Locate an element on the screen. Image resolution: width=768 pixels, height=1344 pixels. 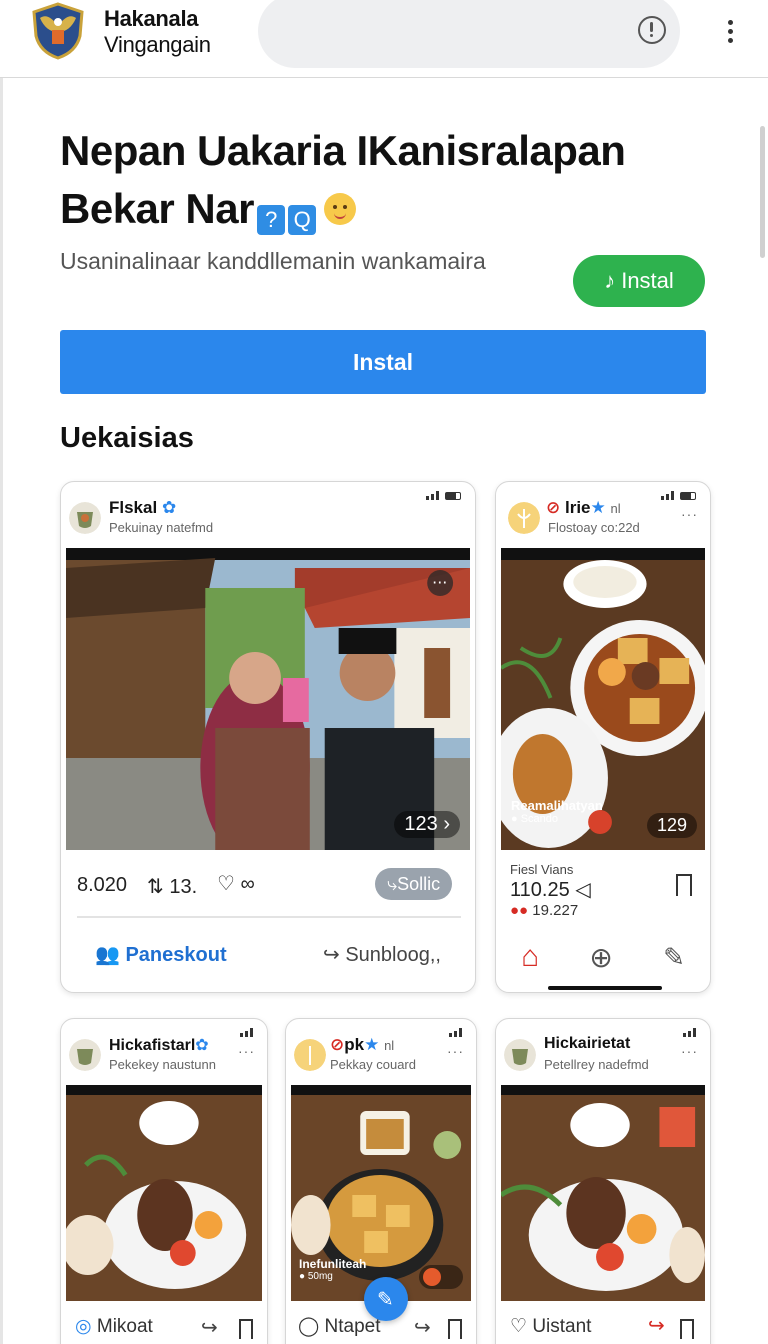
brand-icon: ⊘ is located at coordinates (553, 507).